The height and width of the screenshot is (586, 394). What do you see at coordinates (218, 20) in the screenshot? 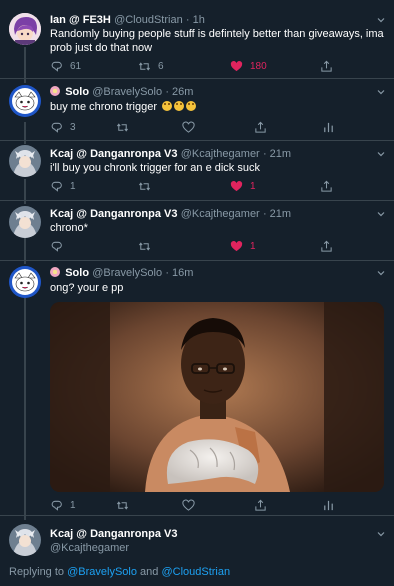
I see `tweet-header: Ian @ FE3H @CloudStrian · 1h` at bounding box center [218, 20].